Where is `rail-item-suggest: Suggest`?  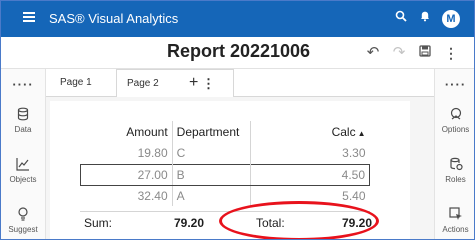
rail-item-suggest: Suggest is located at coordinates (23, 220).